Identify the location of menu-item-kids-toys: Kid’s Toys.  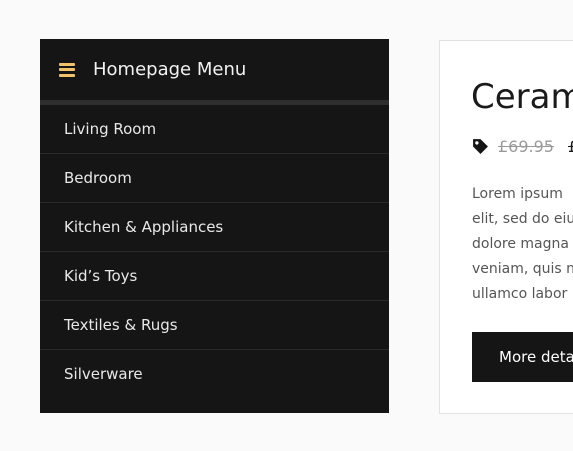
(214, 276).